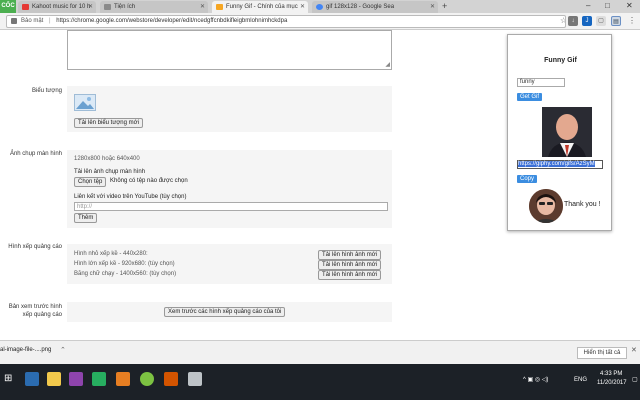  I want to click on person-photo-icon, so click(546, 206).